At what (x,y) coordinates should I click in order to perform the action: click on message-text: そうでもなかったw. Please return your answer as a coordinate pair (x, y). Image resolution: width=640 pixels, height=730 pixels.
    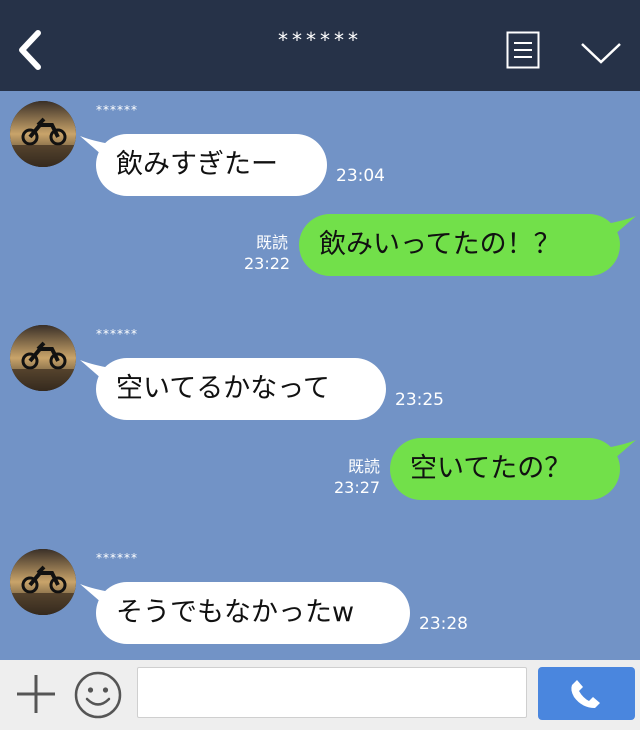
    Looking at the image, I should click on (235, 612).